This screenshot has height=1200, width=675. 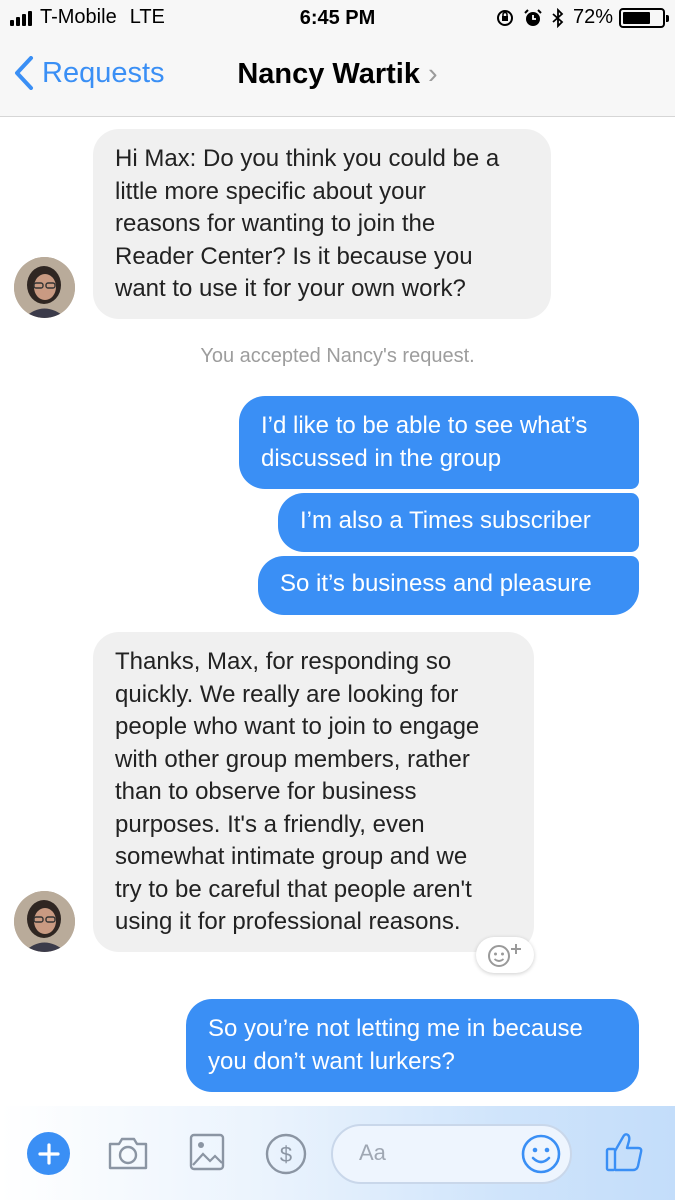 What do you see at coordinates (337, 356) in the screenshot?
I see `request-accepted-notice: You accepted Nancy's request.` at bounding box center [337, 356].